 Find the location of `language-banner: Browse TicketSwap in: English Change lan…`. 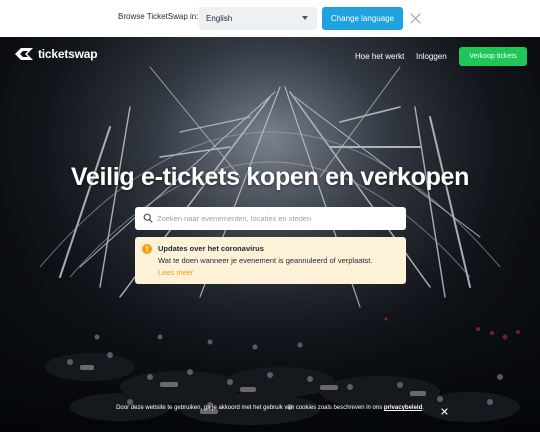

language-banner: Browse TicketSwap in: English Change lan… is located at coordinates (270, 18).